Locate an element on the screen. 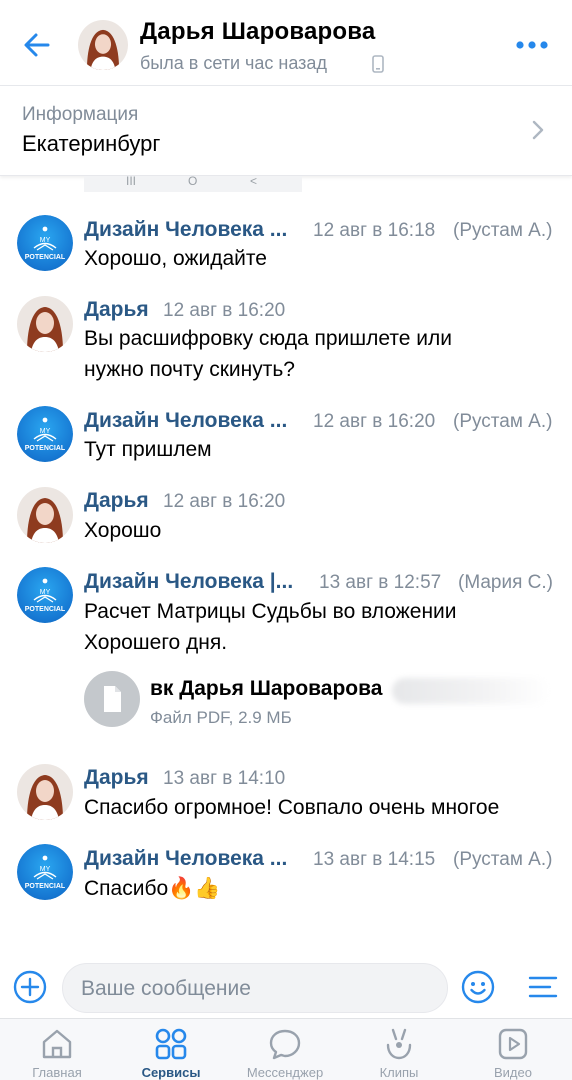 The height and width of the screenshot is (1080, 572). message-text: Спасибо огромное! Совпало очень многое is located at coordinates (292, 807).